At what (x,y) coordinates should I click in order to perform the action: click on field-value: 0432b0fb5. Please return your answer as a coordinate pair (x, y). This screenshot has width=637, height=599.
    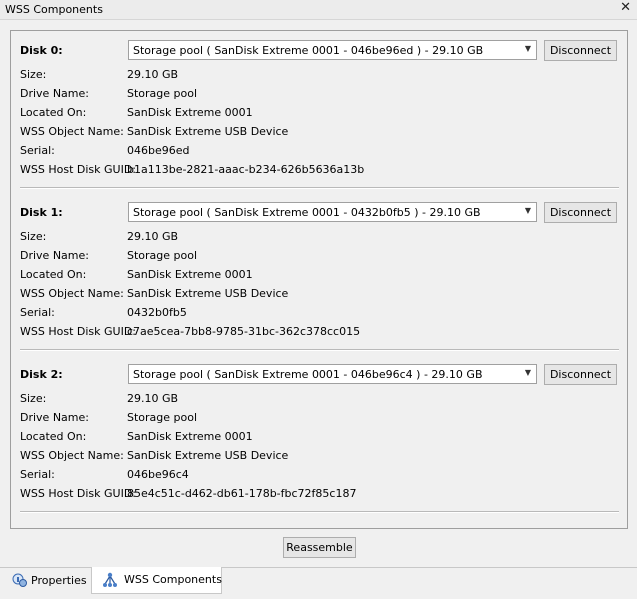
    Looking at the image, I should click on (157, 312).